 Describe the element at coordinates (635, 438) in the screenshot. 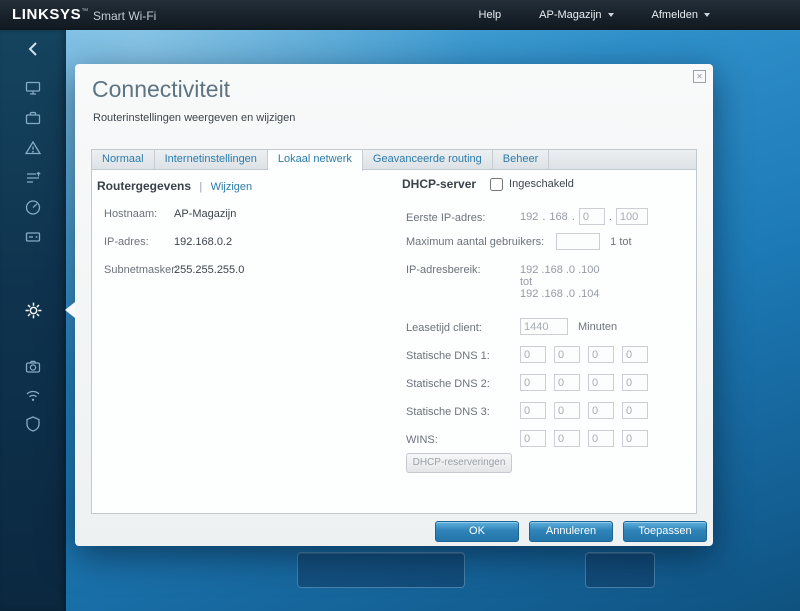

I see `wins-octet4-input` at that location.